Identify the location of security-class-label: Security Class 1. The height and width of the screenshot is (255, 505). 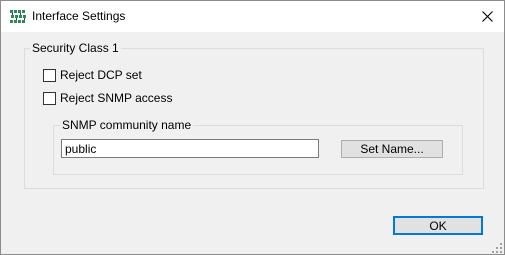
(75, 48).